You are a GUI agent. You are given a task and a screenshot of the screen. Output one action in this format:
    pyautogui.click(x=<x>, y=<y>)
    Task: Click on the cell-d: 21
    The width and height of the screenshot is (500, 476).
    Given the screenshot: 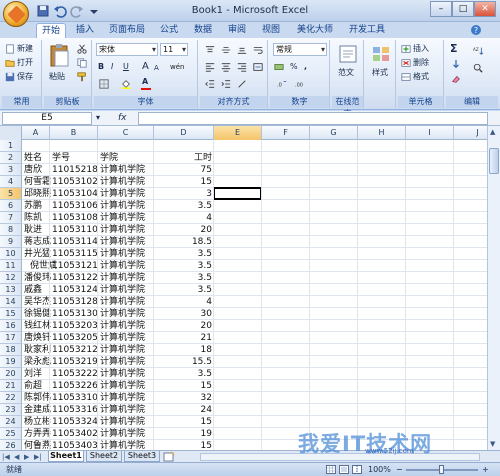 What is the action you would take?
    pyautogui.click(x=184, y=338)
    